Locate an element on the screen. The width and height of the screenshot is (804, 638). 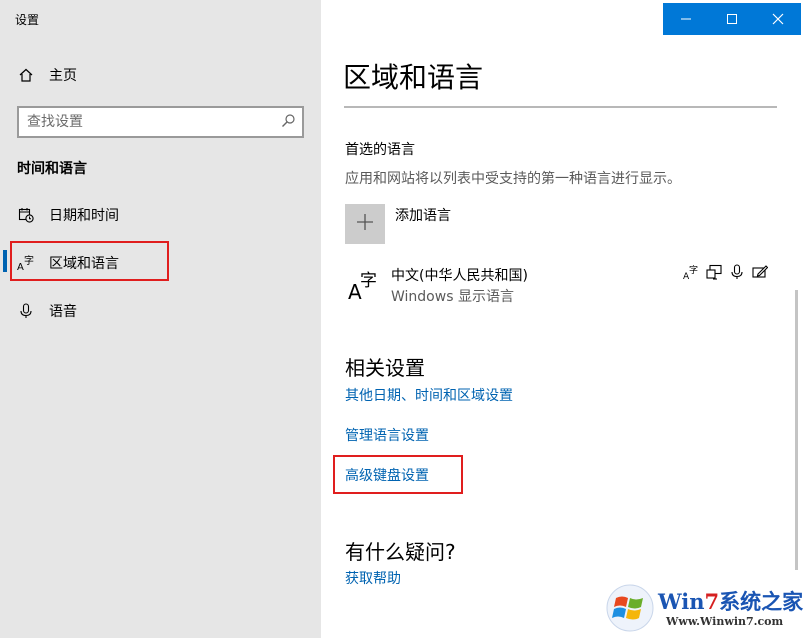
language-item-subtitle: Windows 显示语言 is located at coordinates (452, 297).